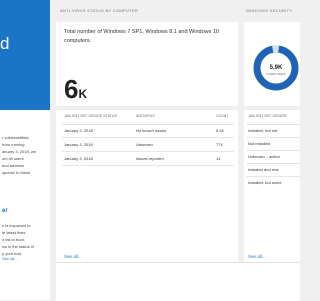 This screenshot has width=320, height=301. Describe the element at coordinates (25, 55) in the screenshot. I see `summary-tile: d` at that location.